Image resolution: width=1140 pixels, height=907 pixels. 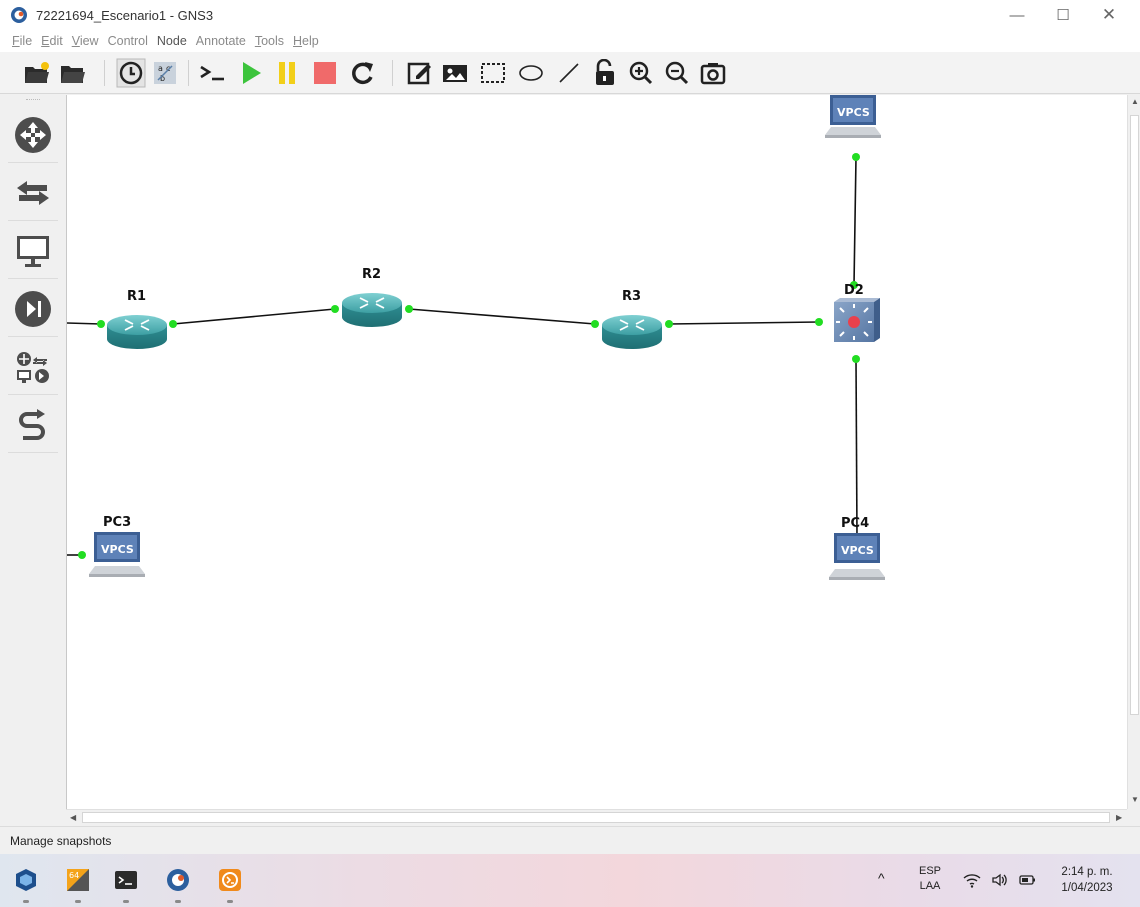 What do you see at coordinates (45, 41) in the screenshot?
I see `menu-edit-mnemonic: E` at bounding box center [45, 41].